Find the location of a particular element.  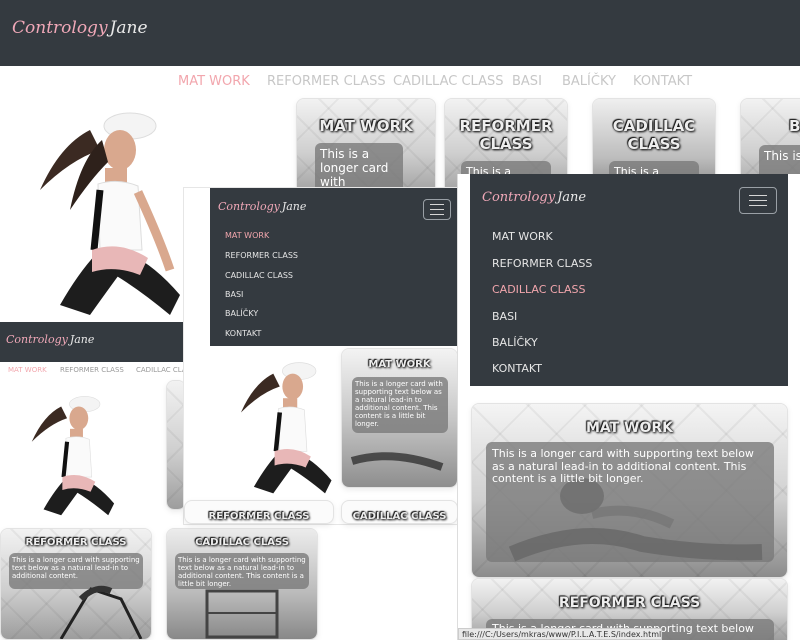

mid-brand-logo: Contrology Jane is located at coordinates (262, 206).